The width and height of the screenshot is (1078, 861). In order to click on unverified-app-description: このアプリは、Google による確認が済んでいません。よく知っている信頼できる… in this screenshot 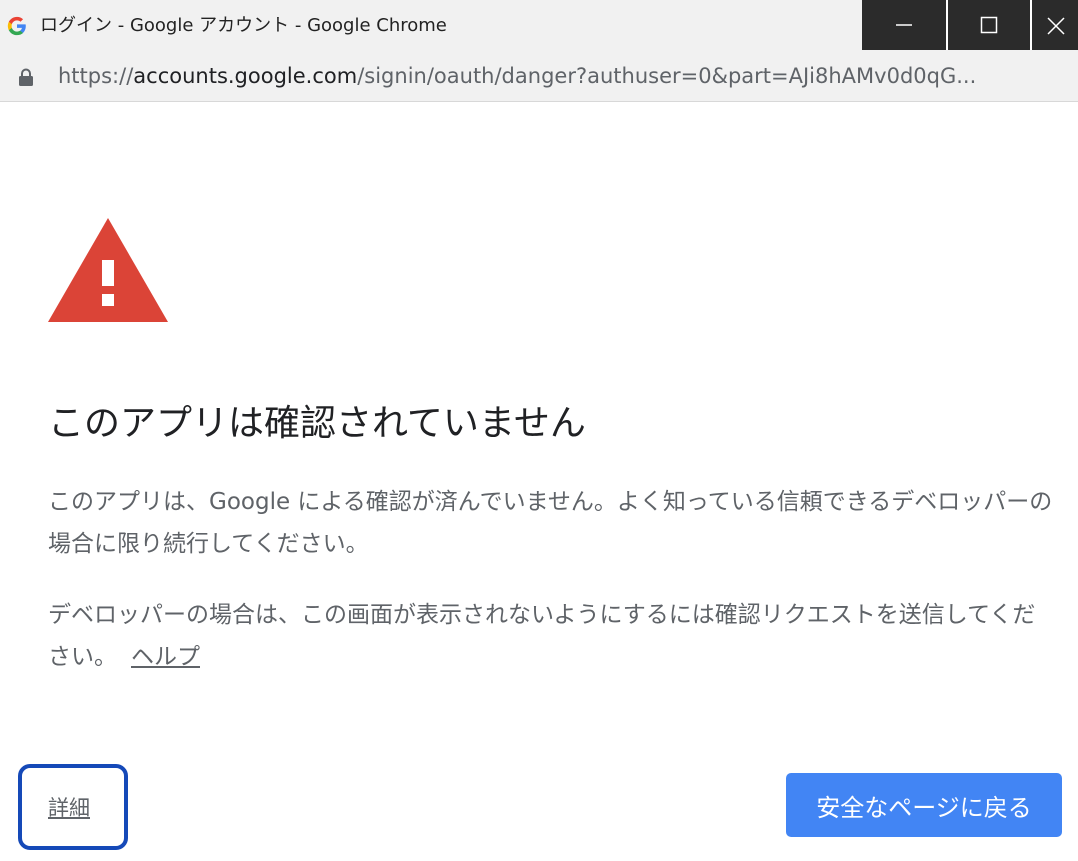, I will do `click(550, 523)`.